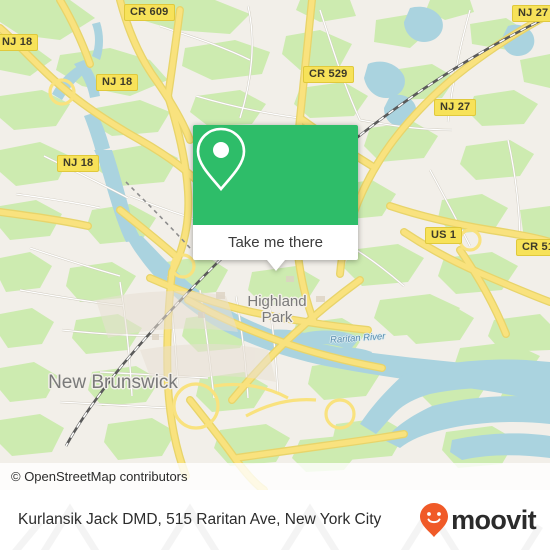 This screenshot has height=550, width=550. Describe the element at coordinates (275, 175) in the screenshot. I see `popup-header` at that location.